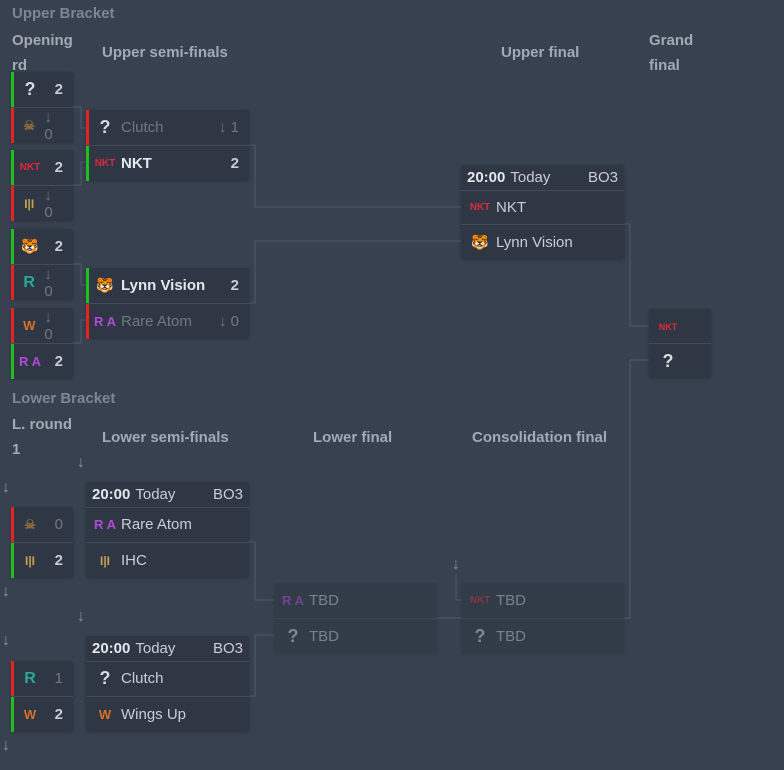 The height and width of the screenshot is (770, 784). What do you see at coordinates (602, 177) in the screenshot?
I see `match-format: BO3` at bounding box center [602, 177].